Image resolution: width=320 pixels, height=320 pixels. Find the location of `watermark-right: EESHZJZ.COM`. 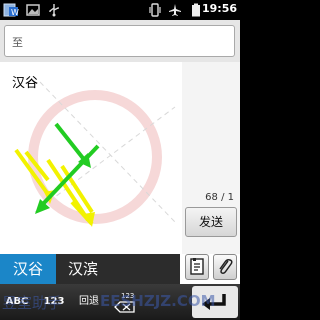

watermark-right: EESHZJZ.COM is located at coordinates (158, 301).